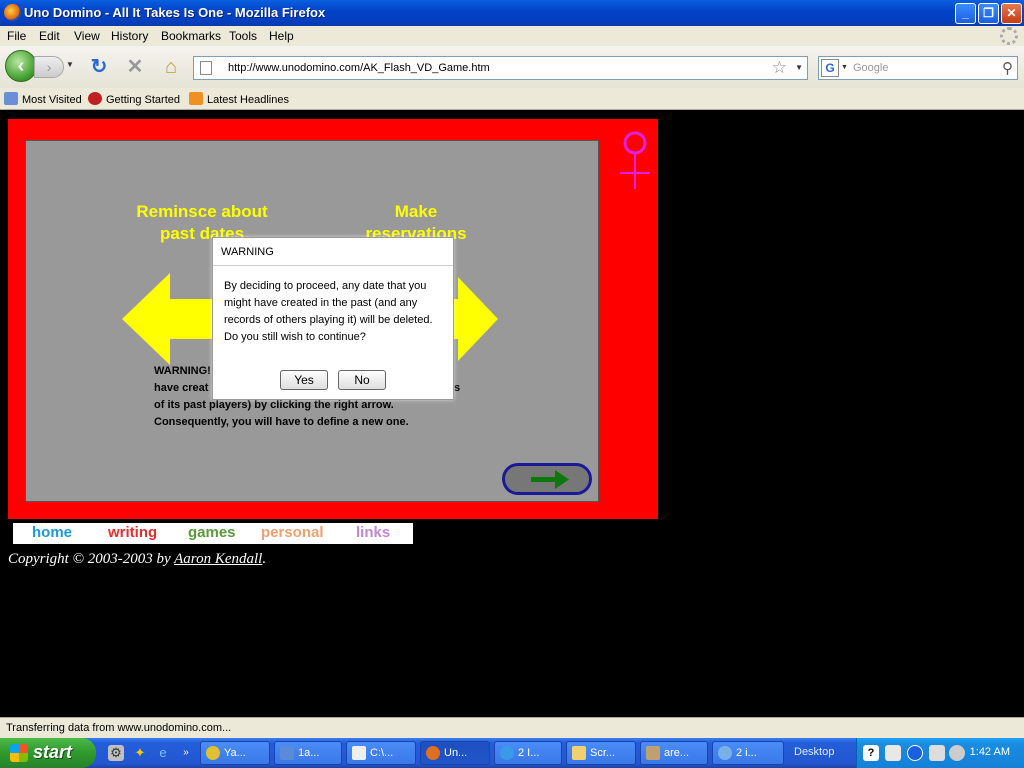 The image size is (1024, 768). I want to click on green-arrow-icon, so click(550, 479).